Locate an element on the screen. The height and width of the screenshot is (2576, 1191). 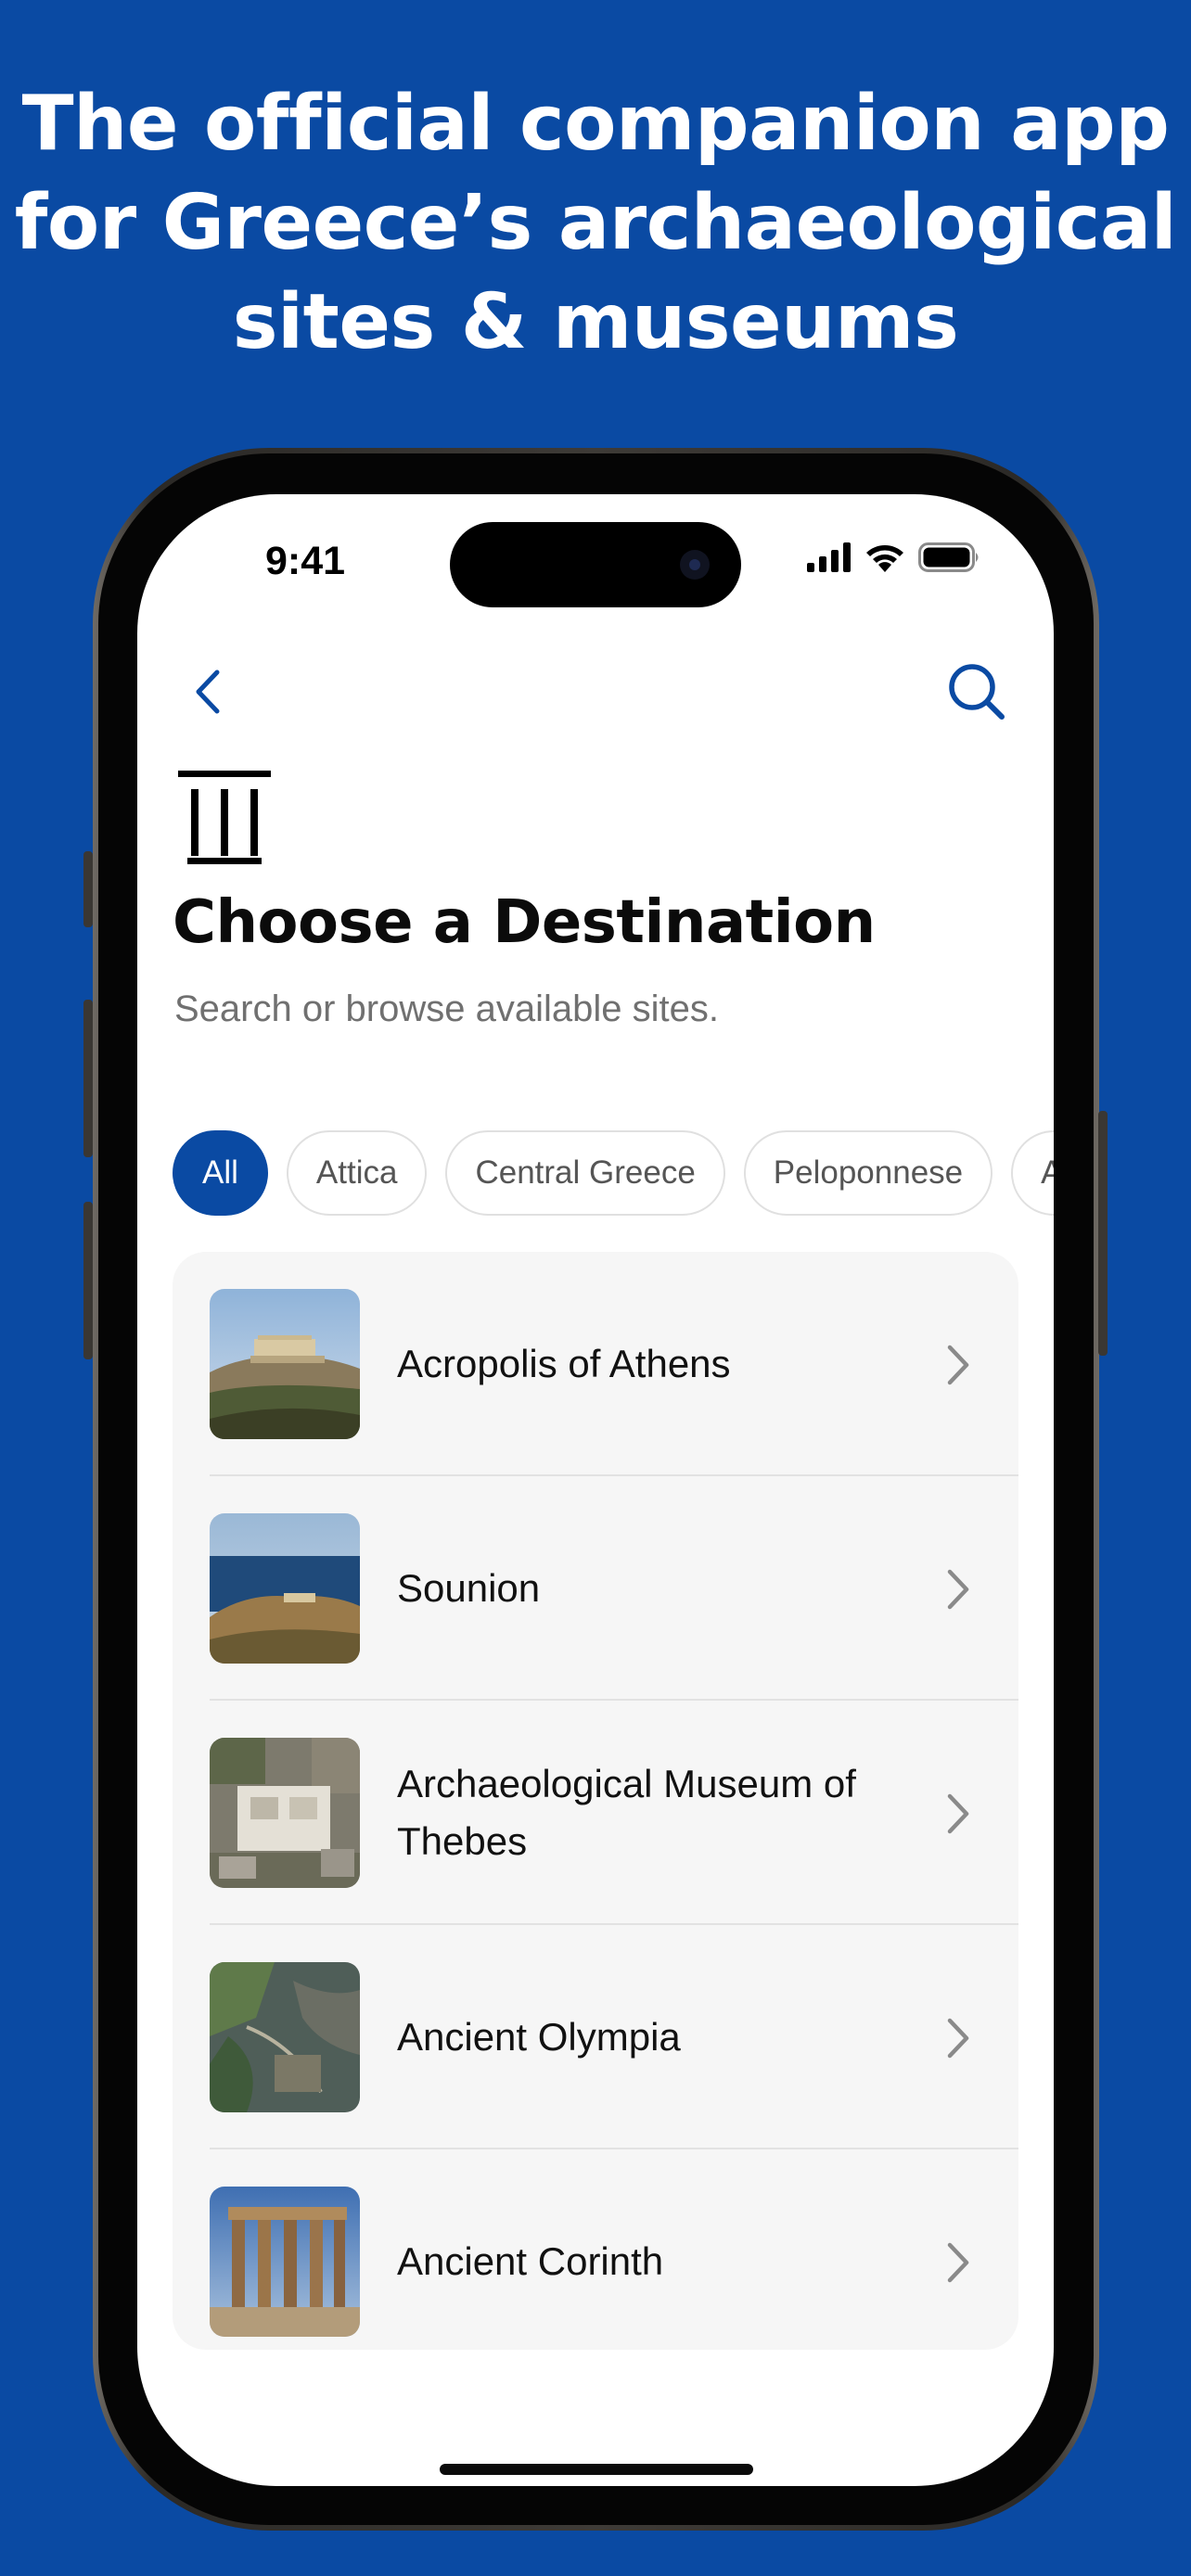
list-item: Sounion is located at coordinates (595, 1588).